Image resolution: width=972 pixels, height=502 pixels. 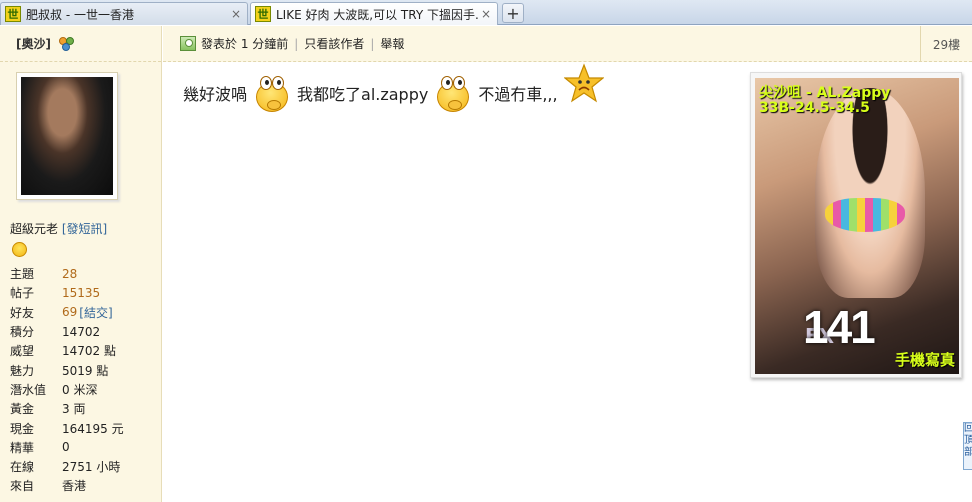 I want to click on stat-row: 好友 69 [結交], so click(x=61, y=312).